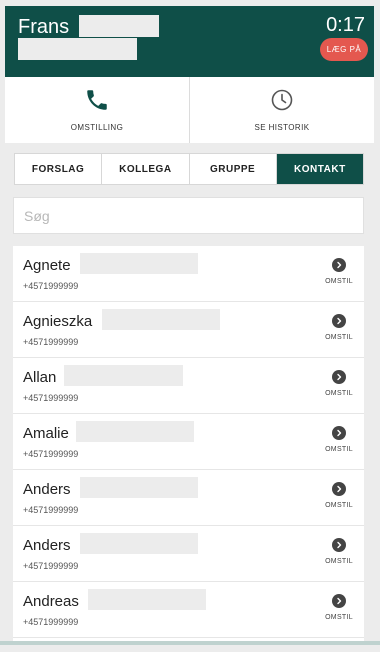 The image size is (380, 652). I want to click on list-item: Amalie +4571999999 OMSTIL, so click(188, 442).